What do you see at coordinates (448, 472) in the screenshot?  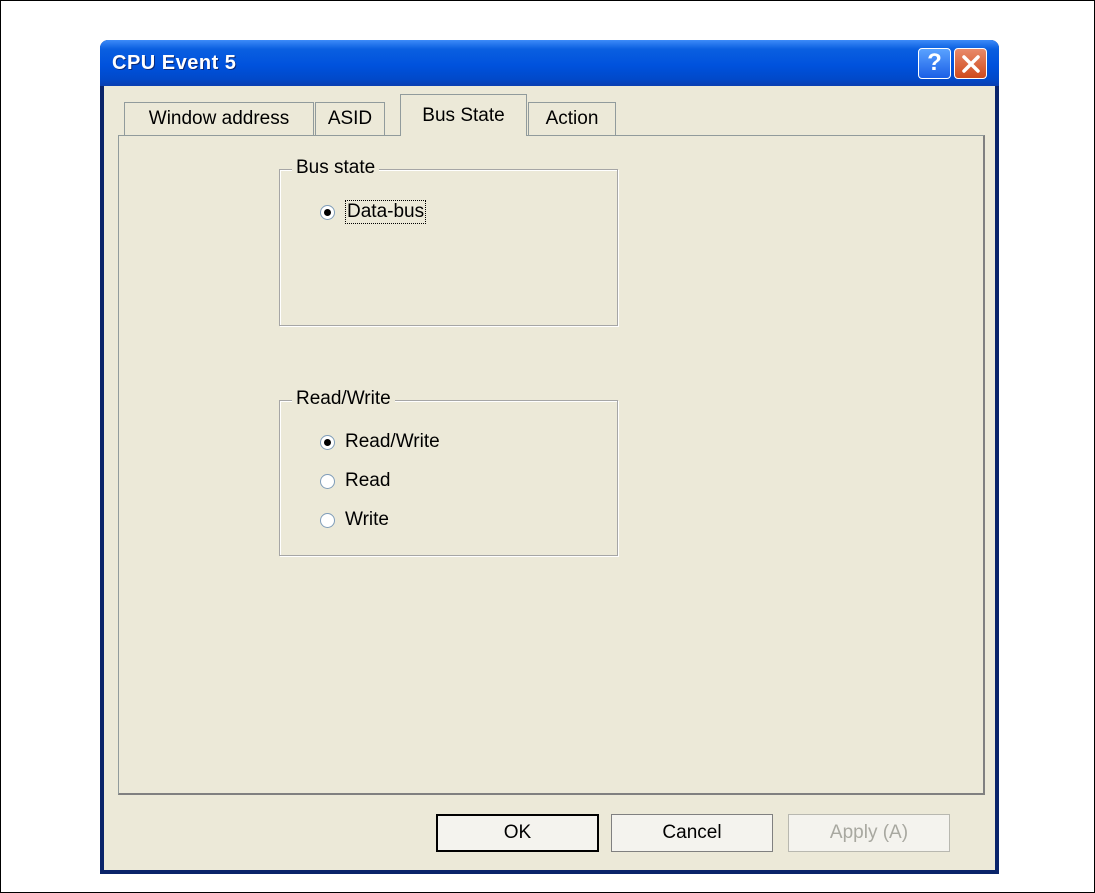 I see `read-write-group: Read/Write Read/Write Read Write` at bounding box center [448, 472].